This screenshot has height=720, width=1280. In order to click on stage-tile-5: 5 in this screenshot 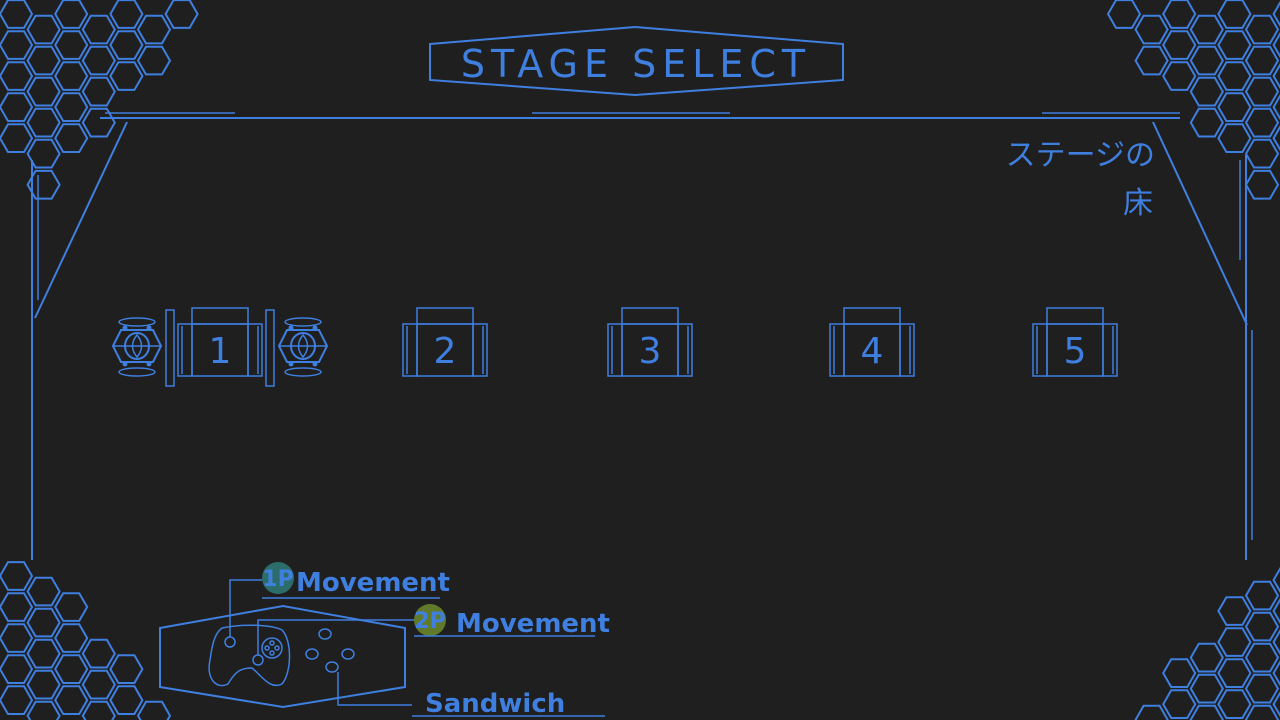, I will do `click(1075, 342)`.